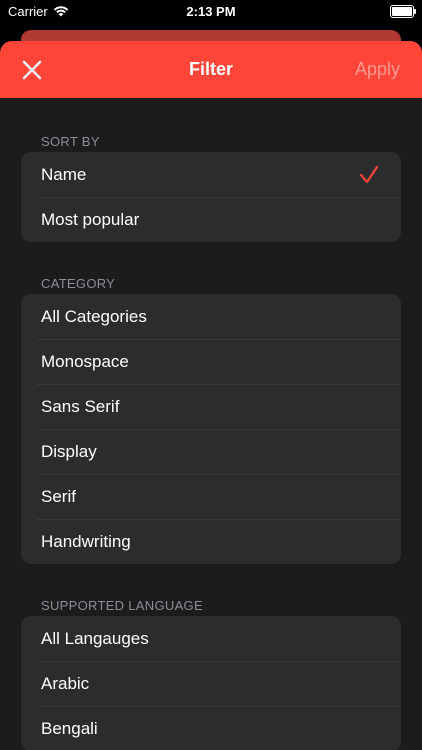  What do you see at coordinates (211, 451) in the screenshot?
I see `category-option-display: Display` at bounding box center [211, 451].